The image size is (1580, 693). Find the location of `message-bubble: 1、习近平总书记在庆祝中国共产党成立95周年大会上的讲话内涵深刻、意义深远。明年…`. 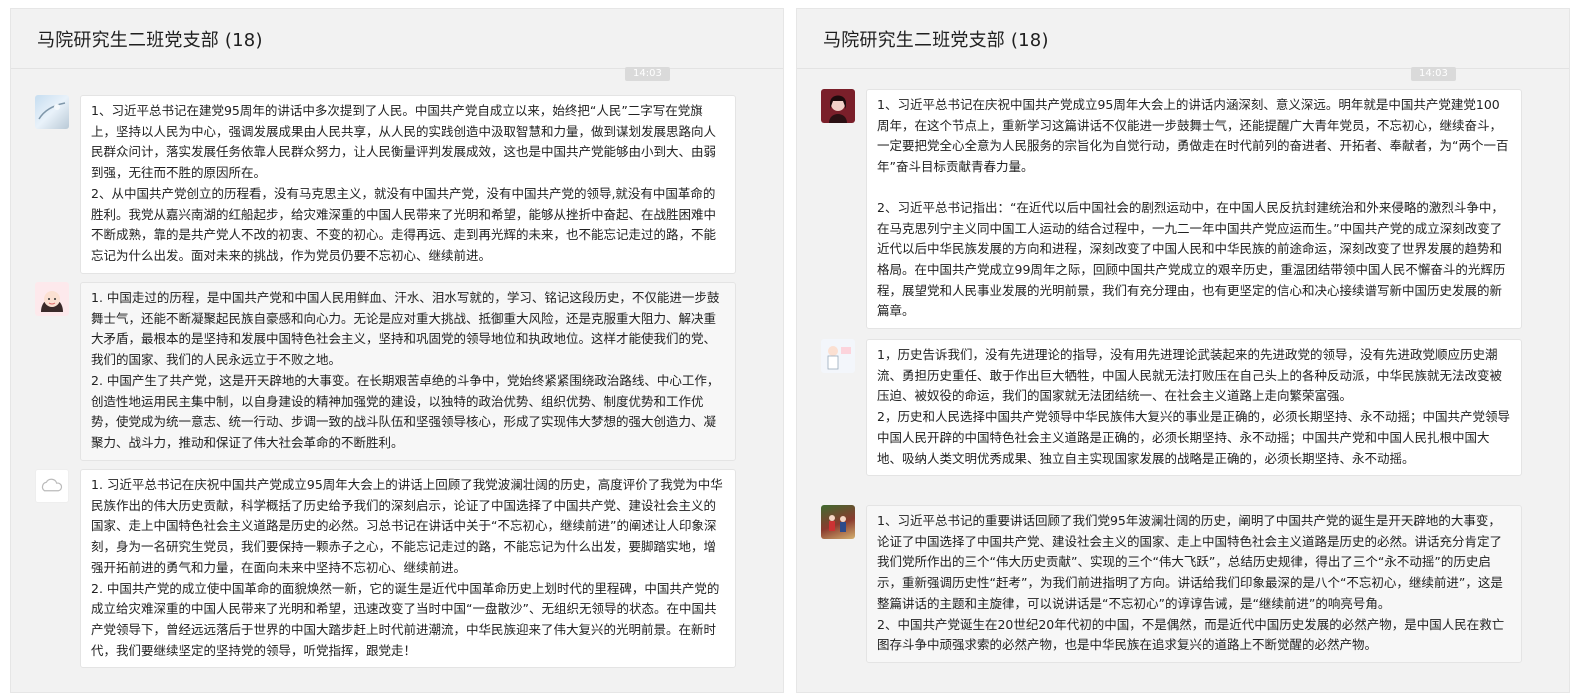

message-bubble: 1、习近平总书记在庆祝中国共产党成立95周年大会上的讲话内涵深刻、意义深远。明年… is located at coordinates (1194, 209).